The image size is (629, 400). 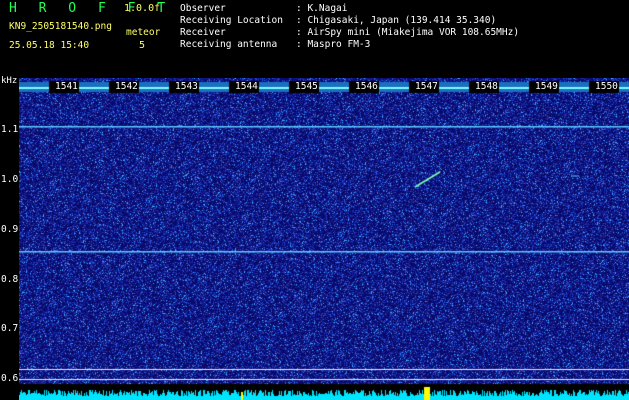 What do you see at coordinates (142, 8) in the screenshot?
I see `app-version: 1.0.0f` at bounding box center [142, 8].